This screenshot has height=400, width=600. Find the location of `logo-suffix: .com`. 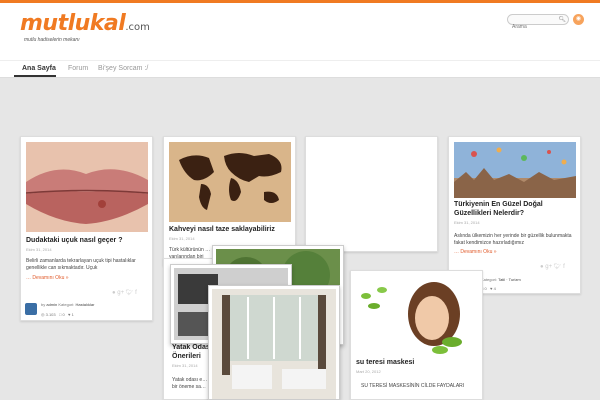

logo-suffix: .com is located at coordinates (137, 27).